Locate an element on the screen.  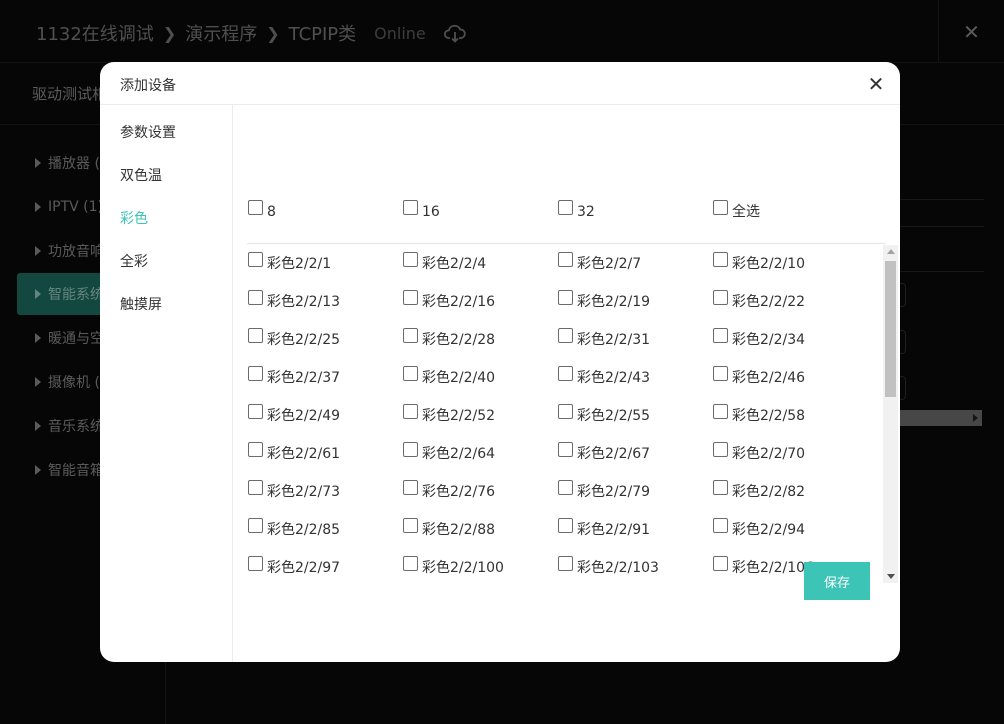
device-checkbox-item: 彩色2/2/82 is located at coordinates (759, 489).